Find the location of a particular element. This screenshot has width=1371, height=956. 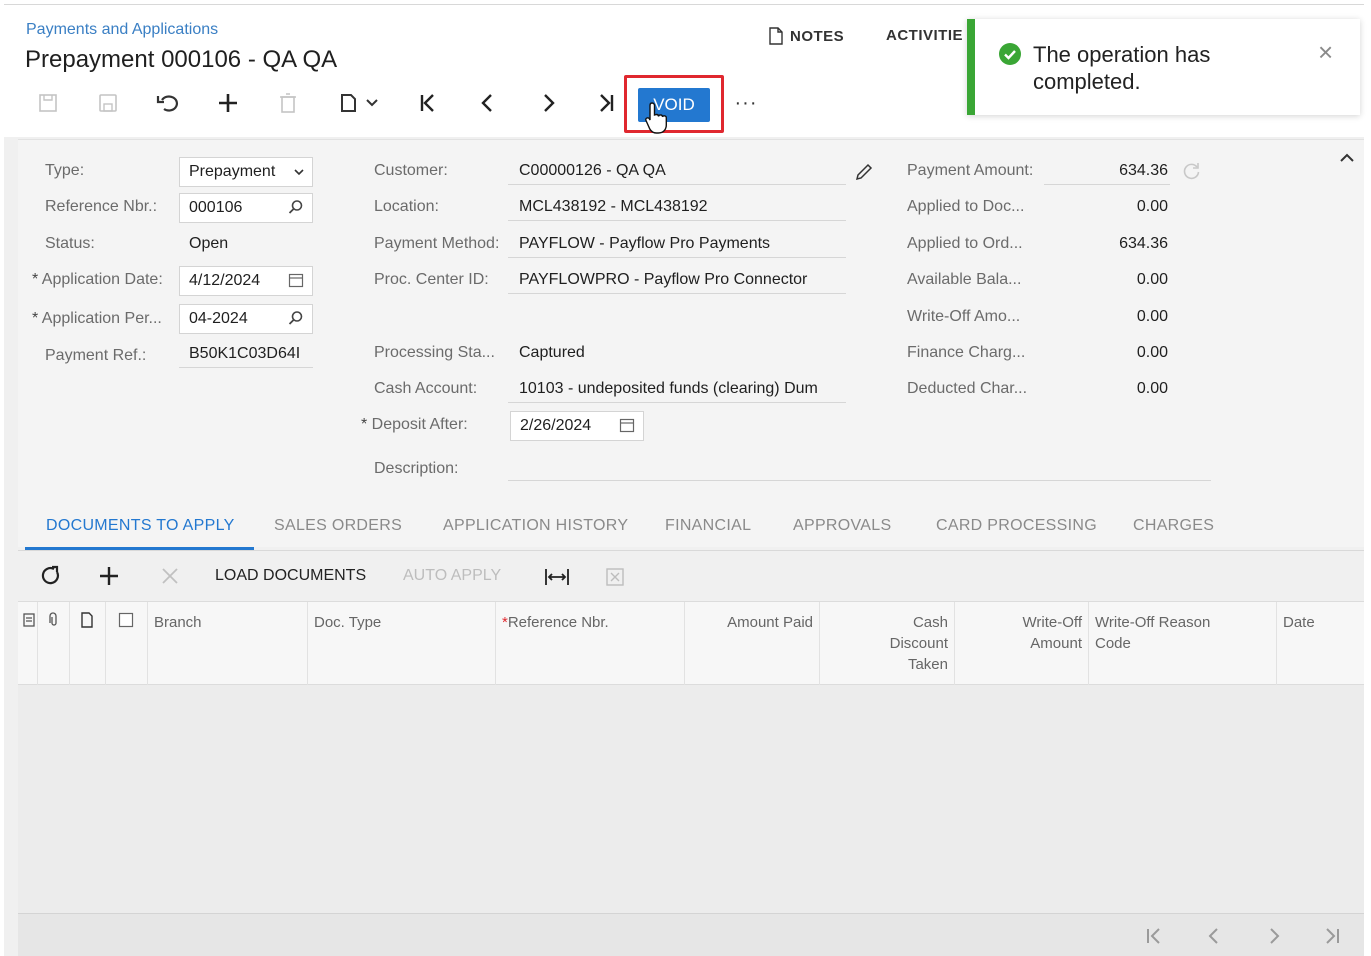

column-date: Date is located at coordinates (1320, 644).